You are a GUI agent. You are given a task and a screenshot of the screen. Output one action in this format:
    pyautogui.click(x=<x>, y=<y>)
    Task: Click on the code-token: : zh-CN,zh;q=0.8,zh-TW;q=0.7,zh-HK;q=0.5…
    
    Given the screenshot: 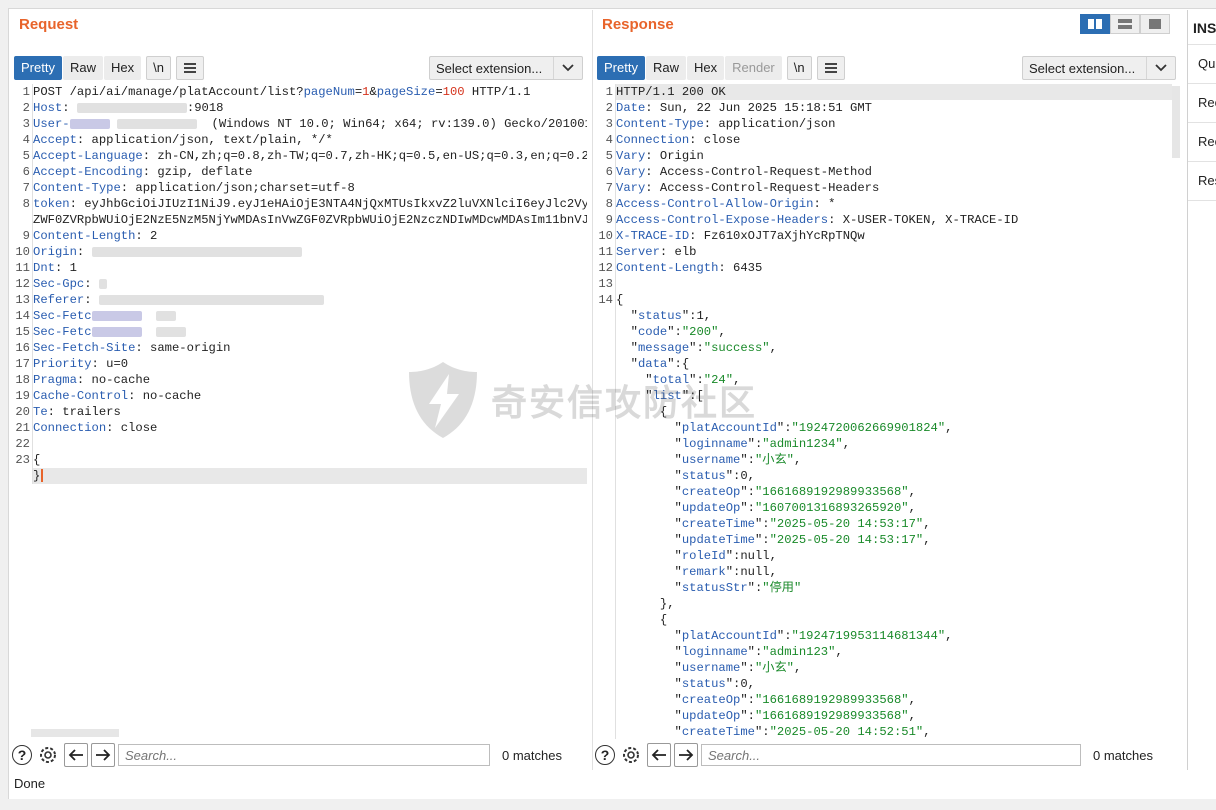 What is the action you would take?
    pyautogui.click(x=364, y=156)
    